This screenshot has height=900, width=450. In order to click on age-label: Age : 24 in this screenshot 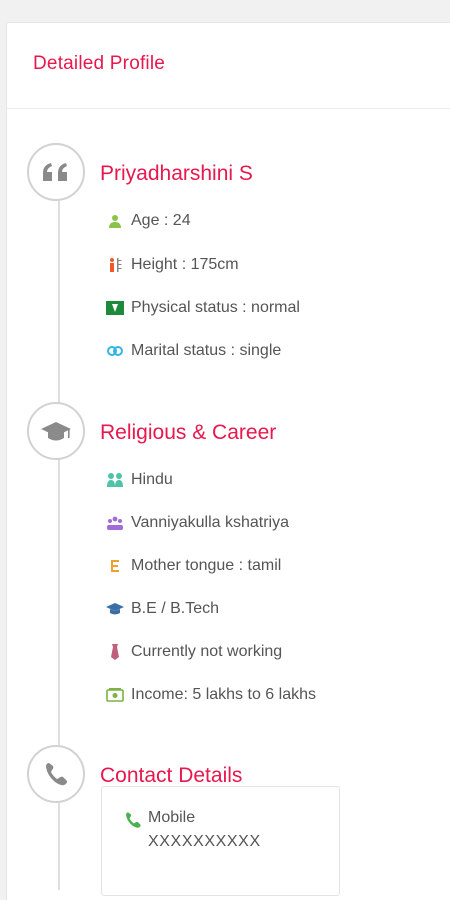, I will do `click(161, 220)`.